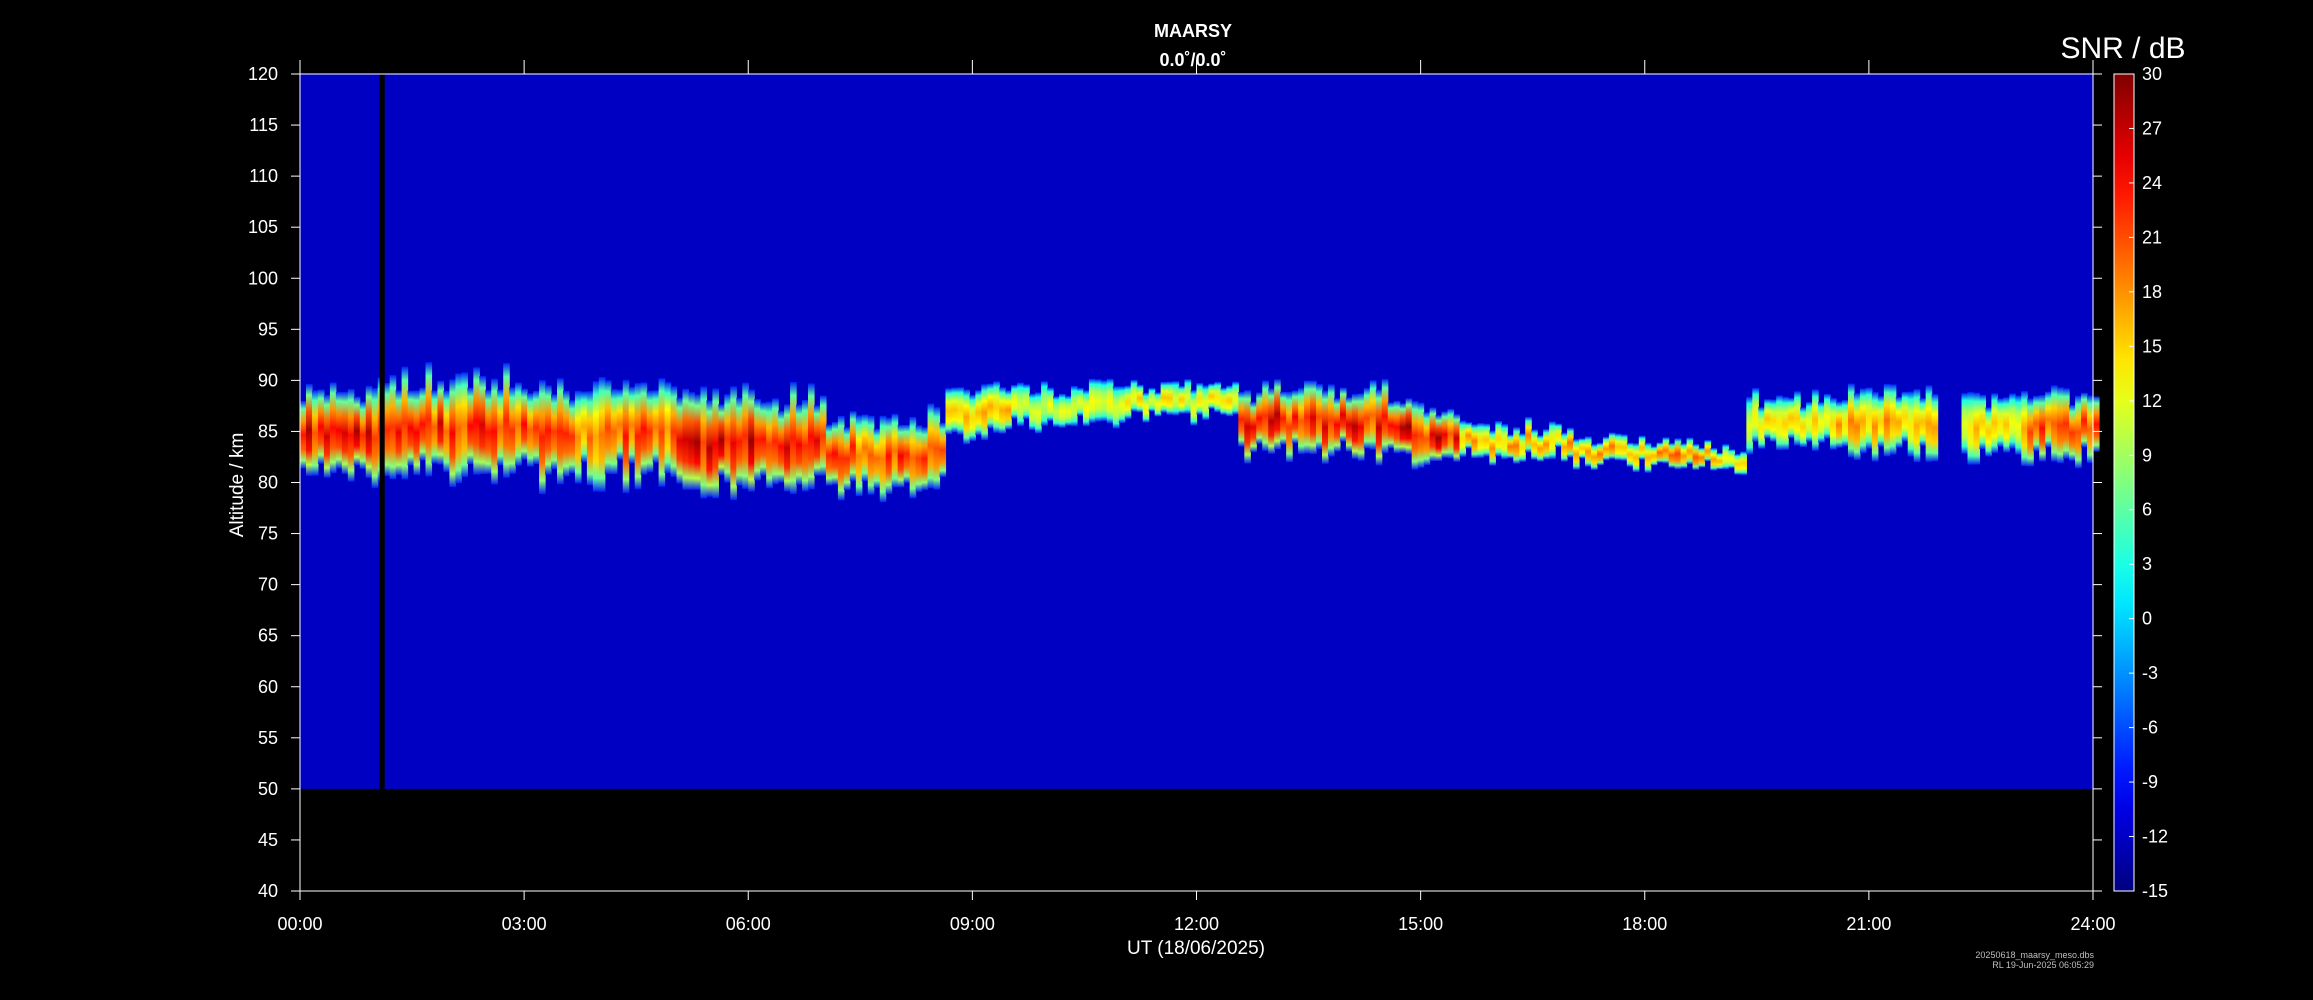 Image resolution: width=2313 pixels, height=1000 pixels. Describe the element at coordinates (2152, 401) in the screenshot. I see `colorbar-tick-label: 12` at that location.